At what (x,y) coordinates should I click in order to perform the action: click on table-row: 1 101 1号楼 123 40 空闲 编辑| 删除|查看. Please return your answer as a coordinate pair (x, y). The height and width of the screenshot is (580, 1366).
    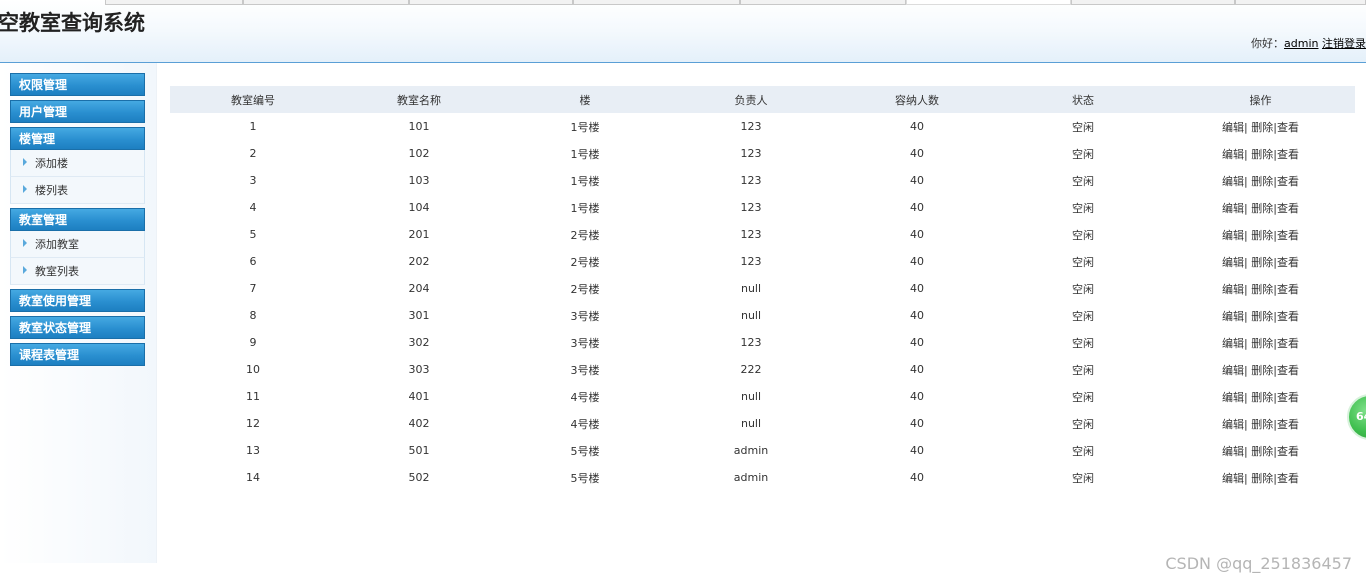
    Looking at the image, I should click on (762, 126).